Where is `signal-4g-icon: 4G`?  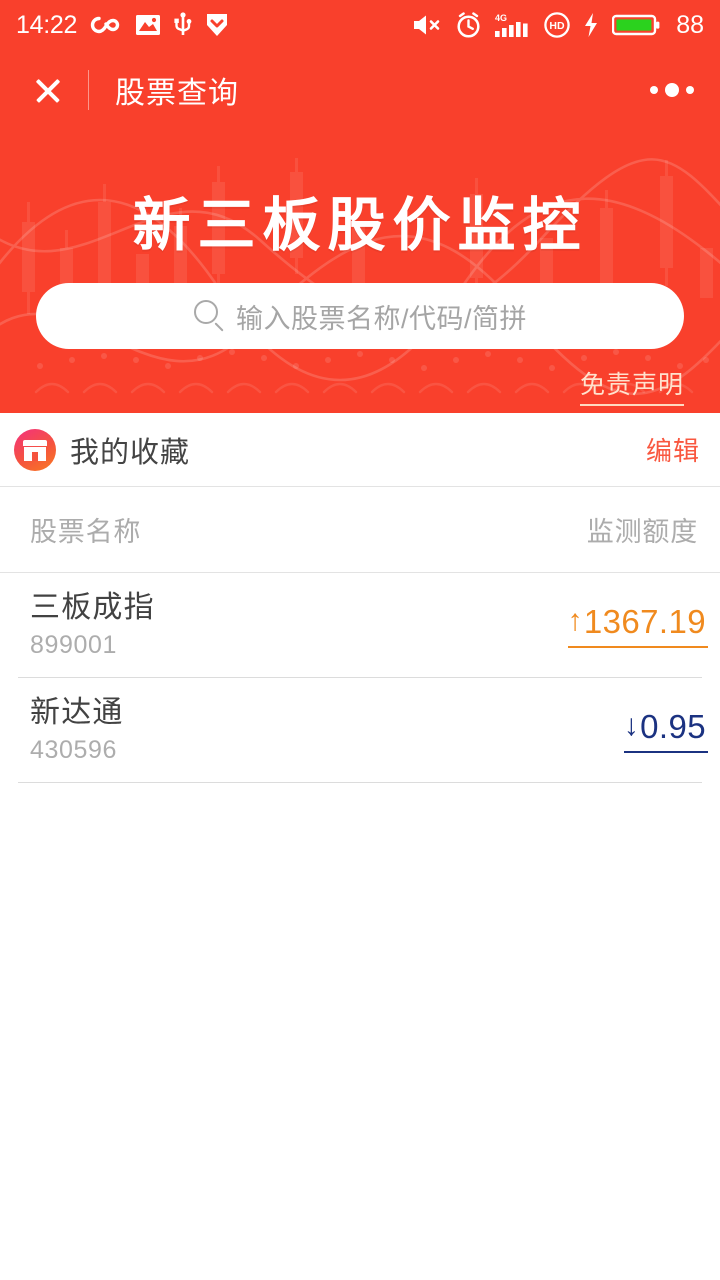 signal-4g-icon: 4G is located at coordinates (513, 25).